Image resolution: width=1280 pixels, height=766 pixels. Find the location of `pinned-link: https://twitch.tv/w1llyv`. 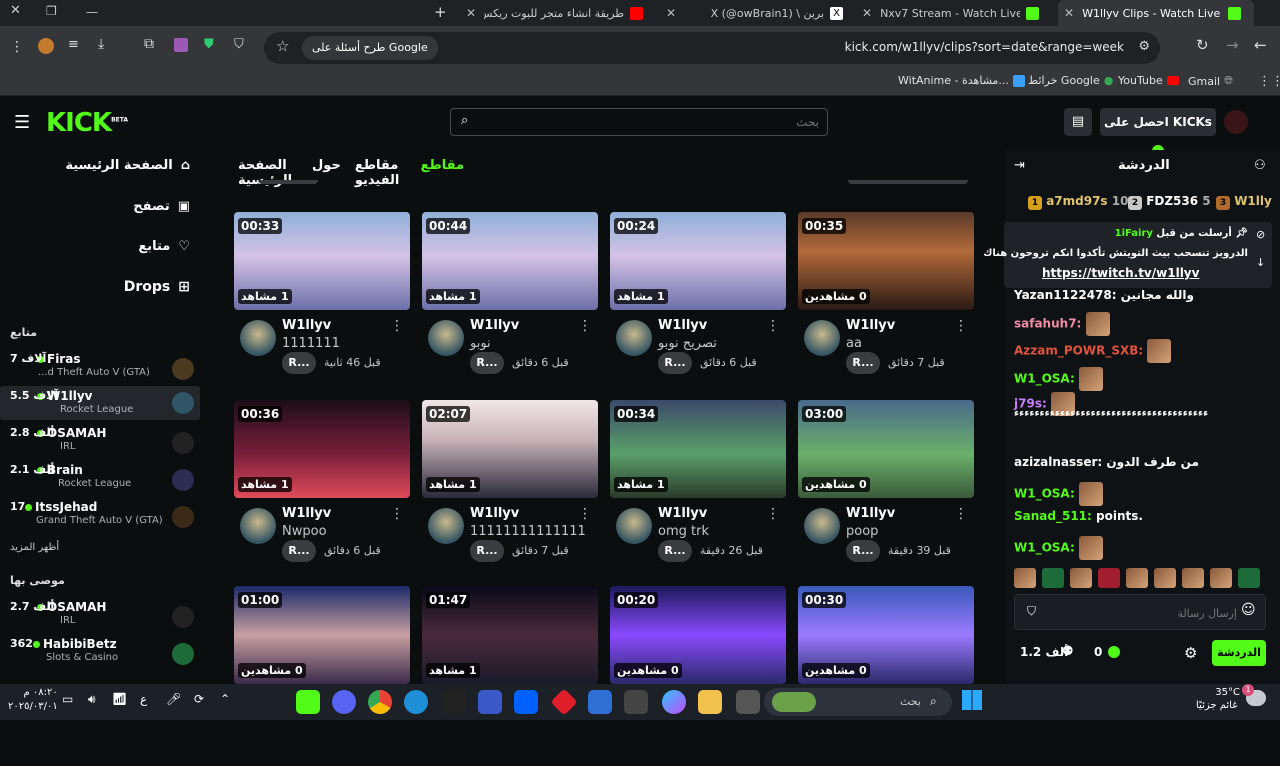

pinned-link: https://twitch.tv/w1llyv is located at coordinates (1120, 273).